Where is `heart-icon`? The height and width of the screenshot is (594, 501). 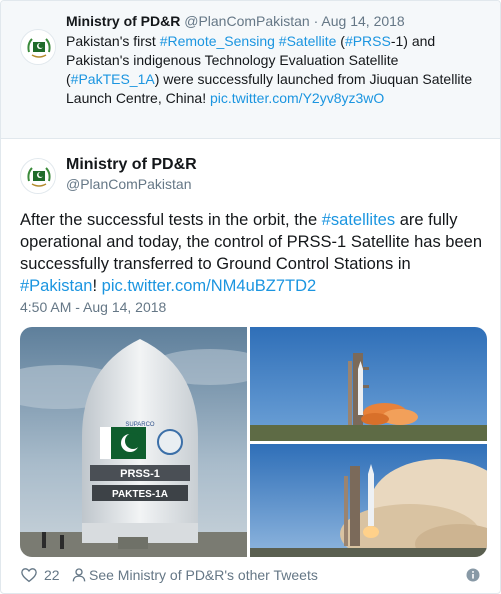
heart-icon is located at coordinates (29, 575).